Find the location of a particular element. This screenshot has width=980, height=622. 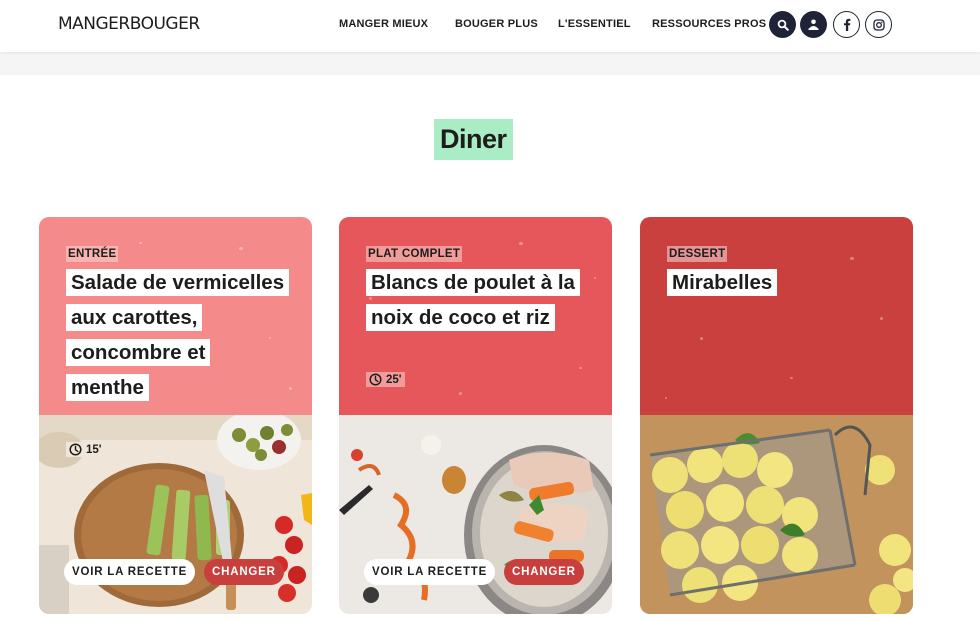

prep-time-value: 25' is located at coordinates (394, 379).